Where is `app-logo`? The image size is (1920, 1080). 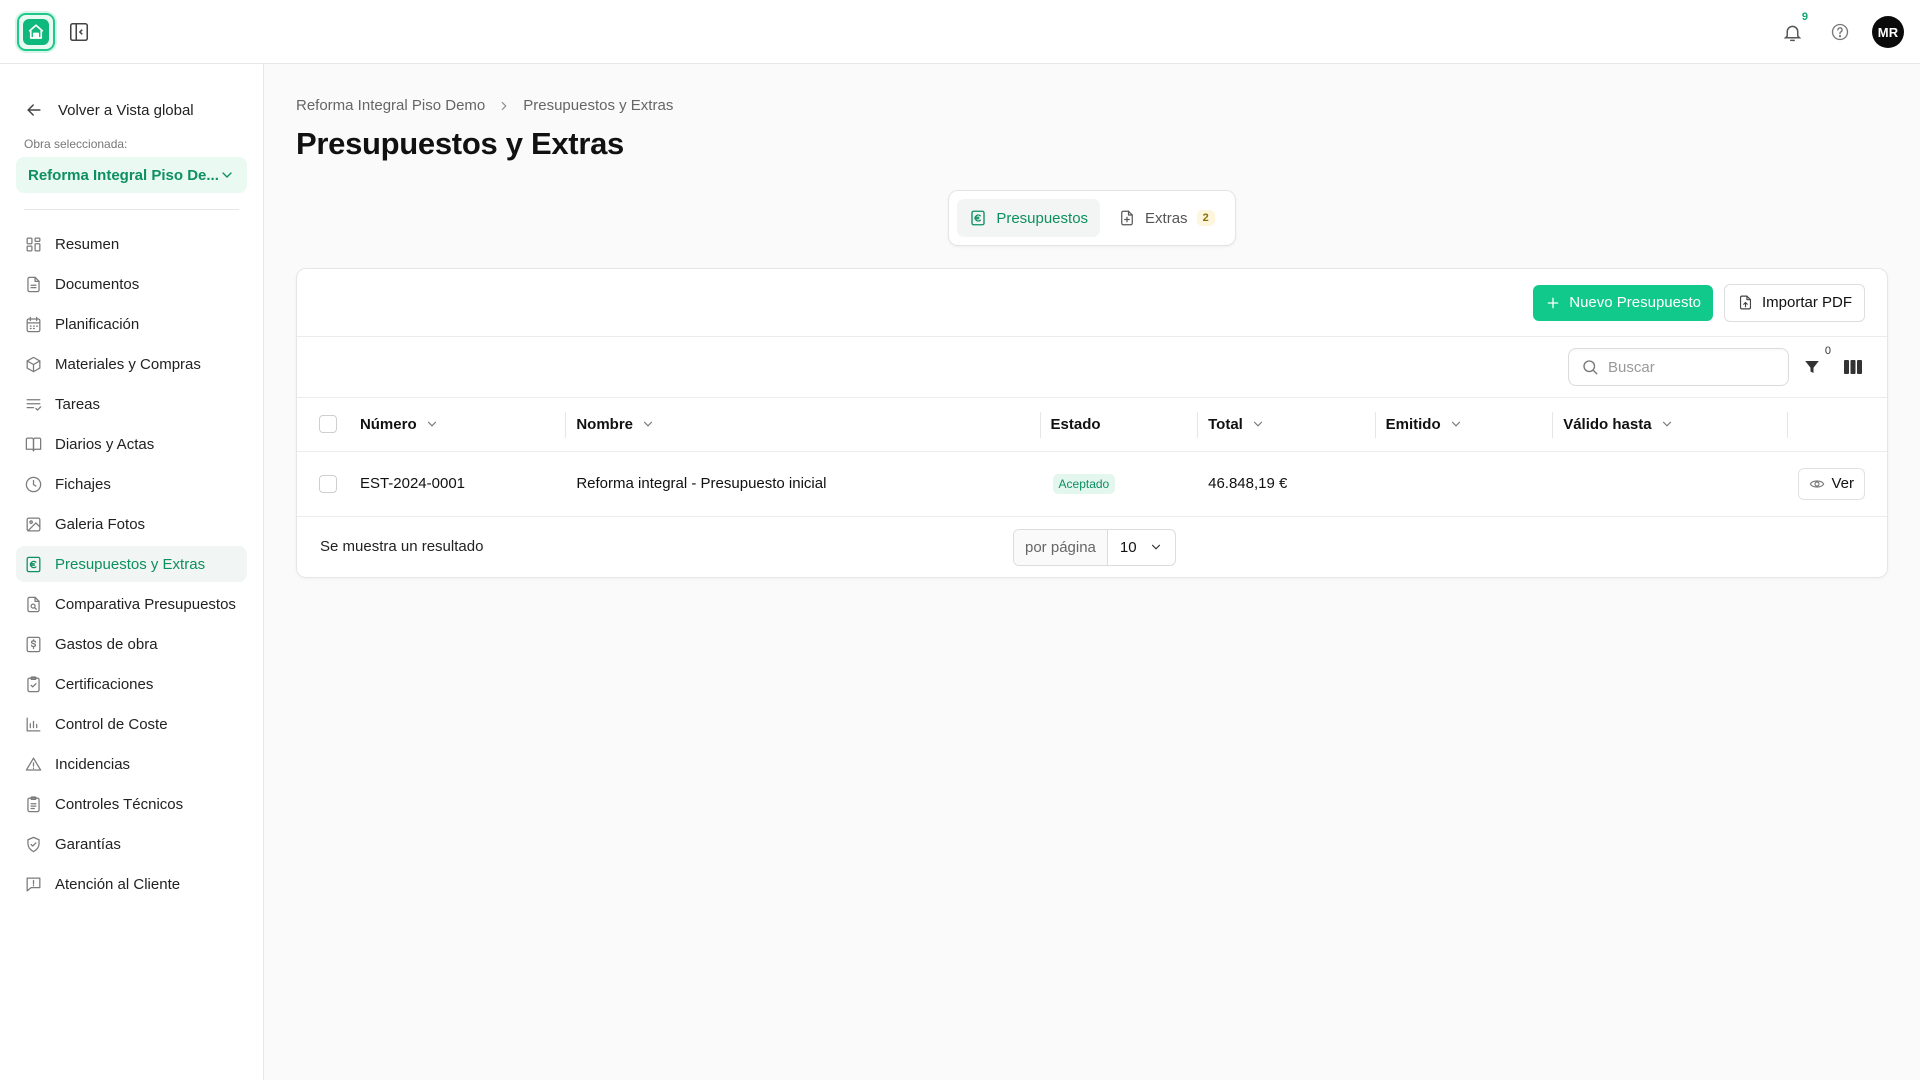 app-logo is located at coordinates (36, 32).